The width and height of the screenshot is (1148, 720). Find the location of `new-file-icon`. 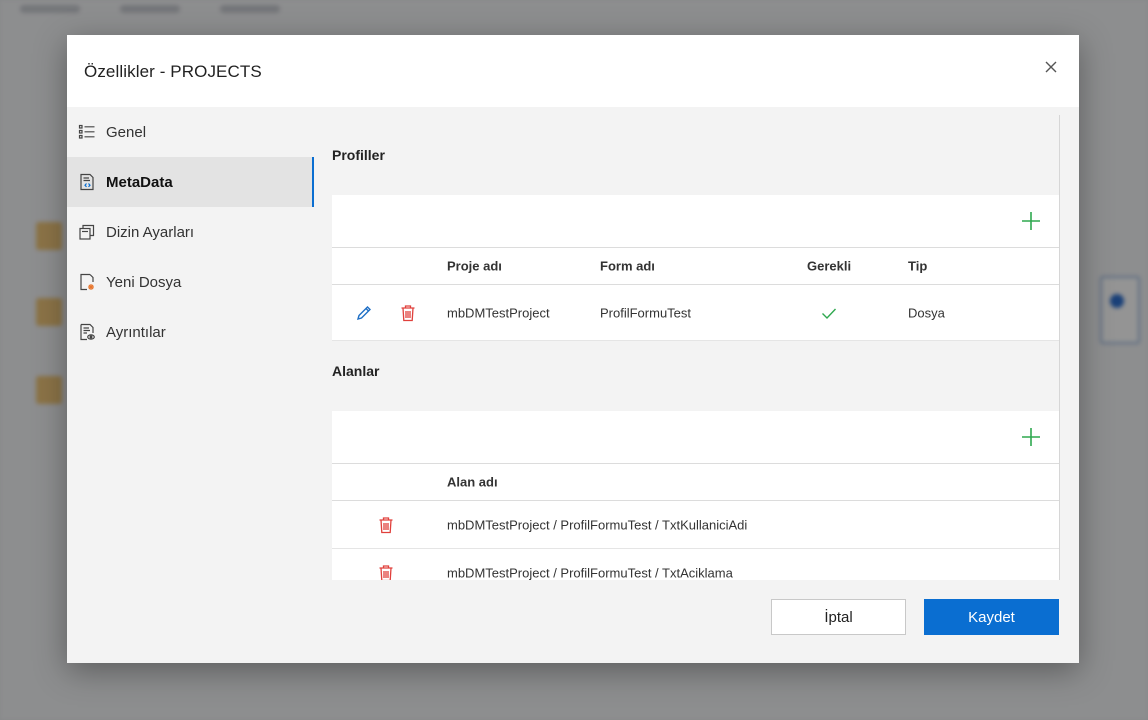

new-file-icon is located at coordinates (87, 282).